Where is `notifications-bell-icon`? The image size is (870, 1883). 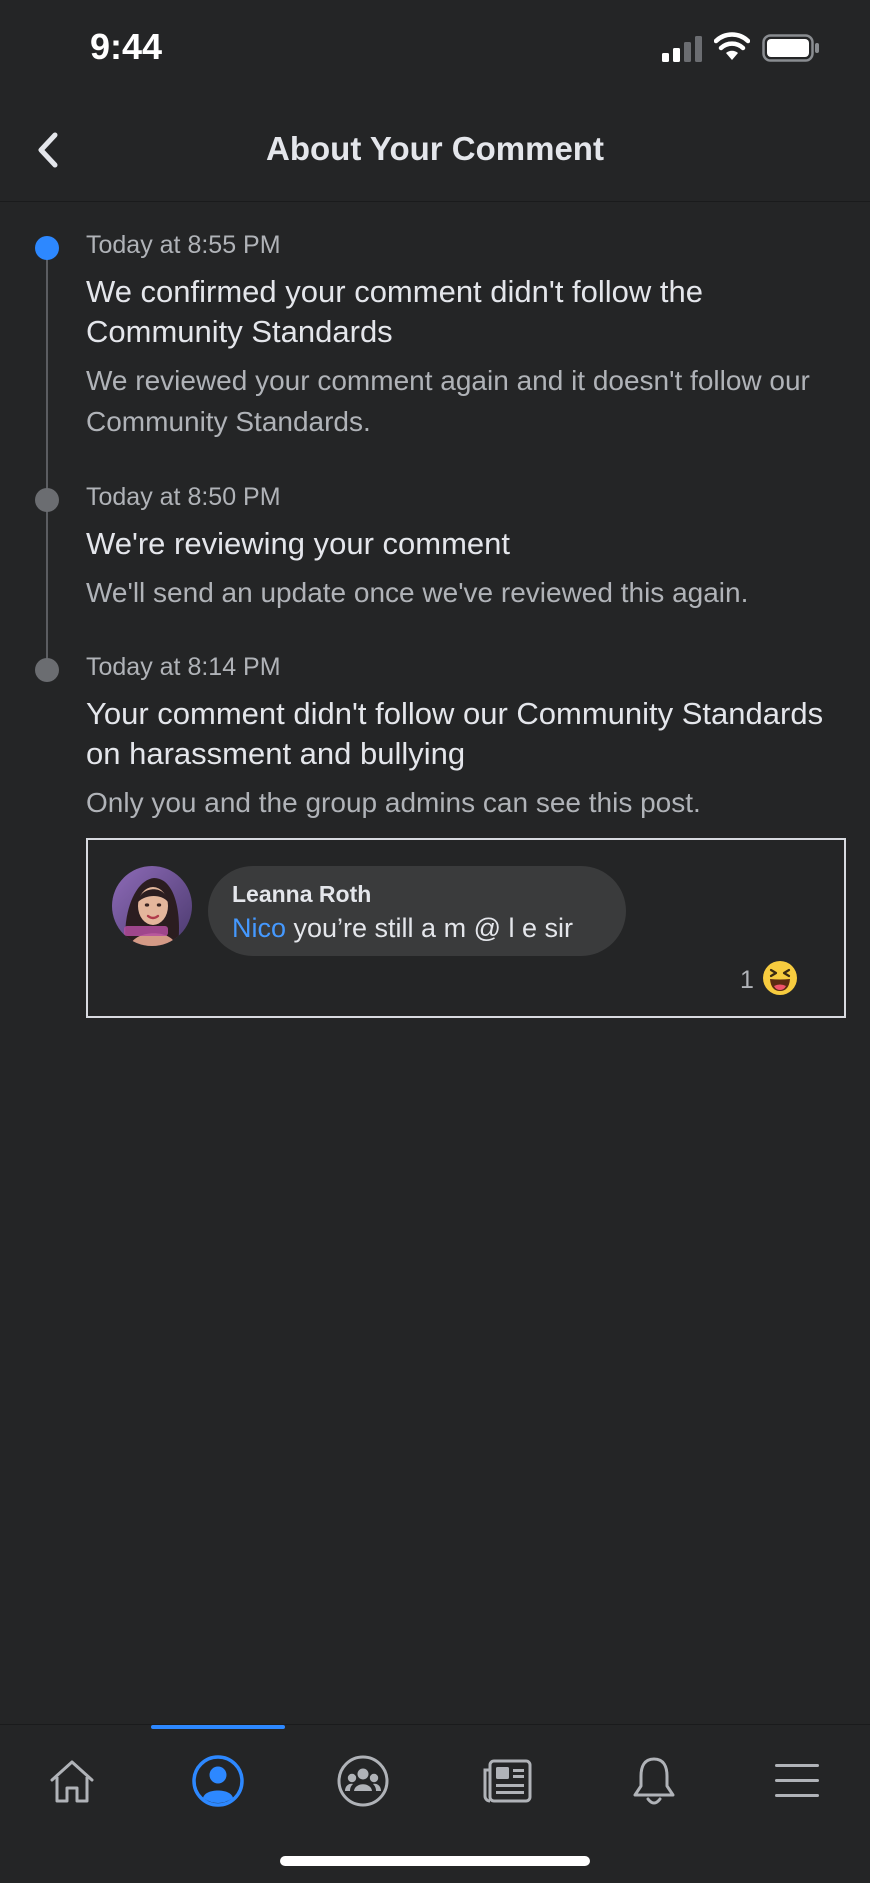 notifications-bell-icon is located at coordinates (654, 1781).